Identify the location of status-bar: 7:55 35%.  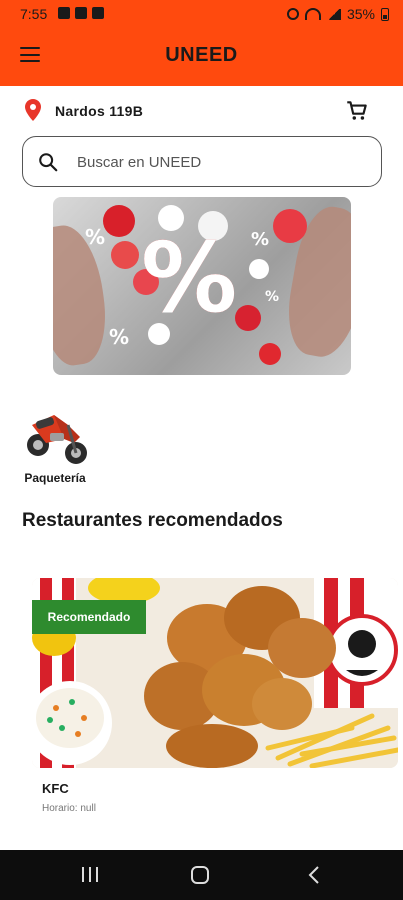
(201, 14).